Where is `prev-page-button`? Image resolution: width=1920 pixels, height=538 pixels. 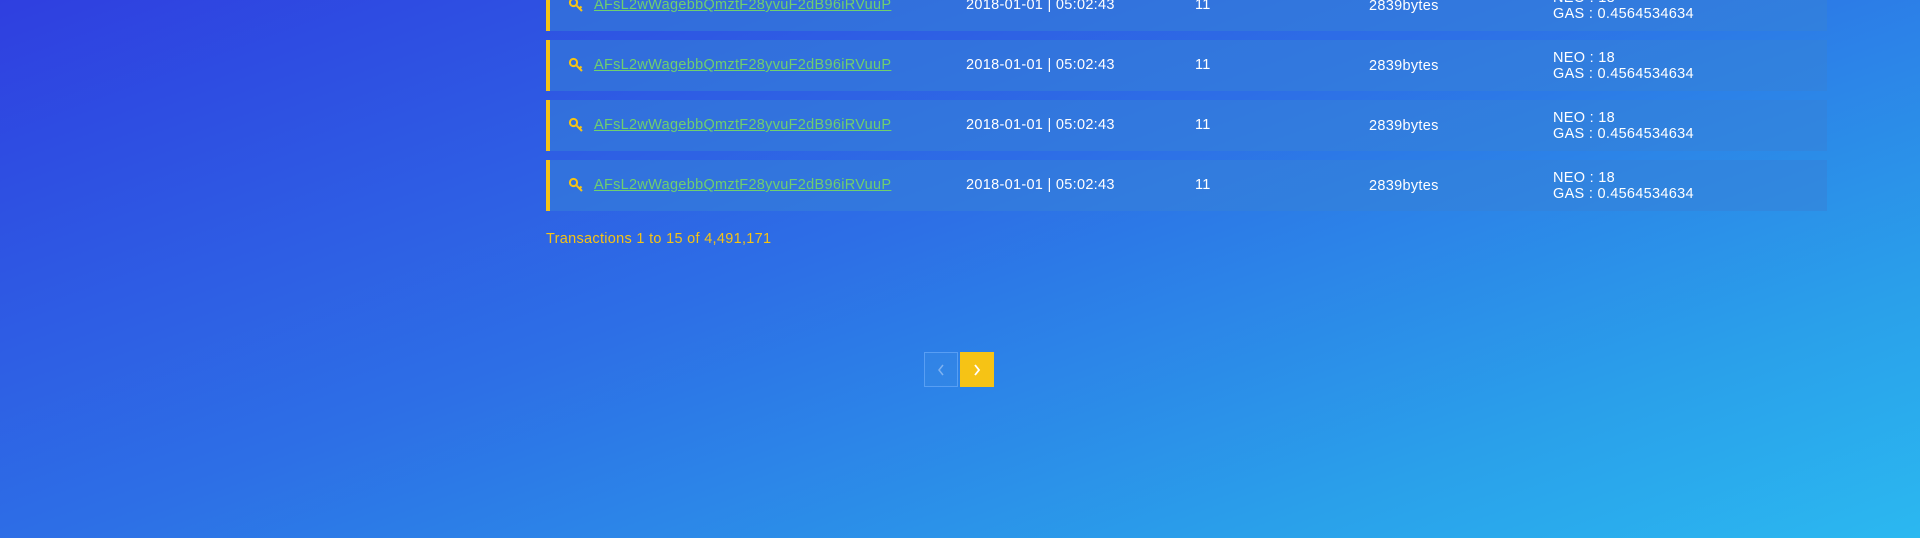
prev-page-button is located at coordinates (941, 369).